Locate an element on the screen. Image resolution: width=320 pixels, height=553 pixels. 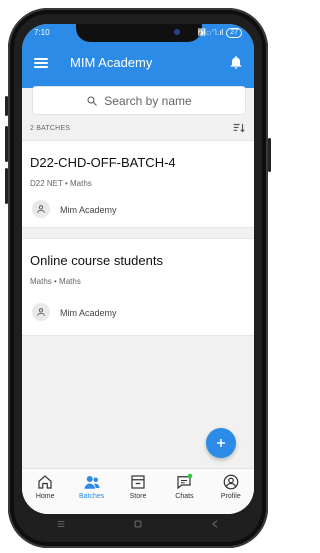
home-icon is located at coordinates (45, 482).